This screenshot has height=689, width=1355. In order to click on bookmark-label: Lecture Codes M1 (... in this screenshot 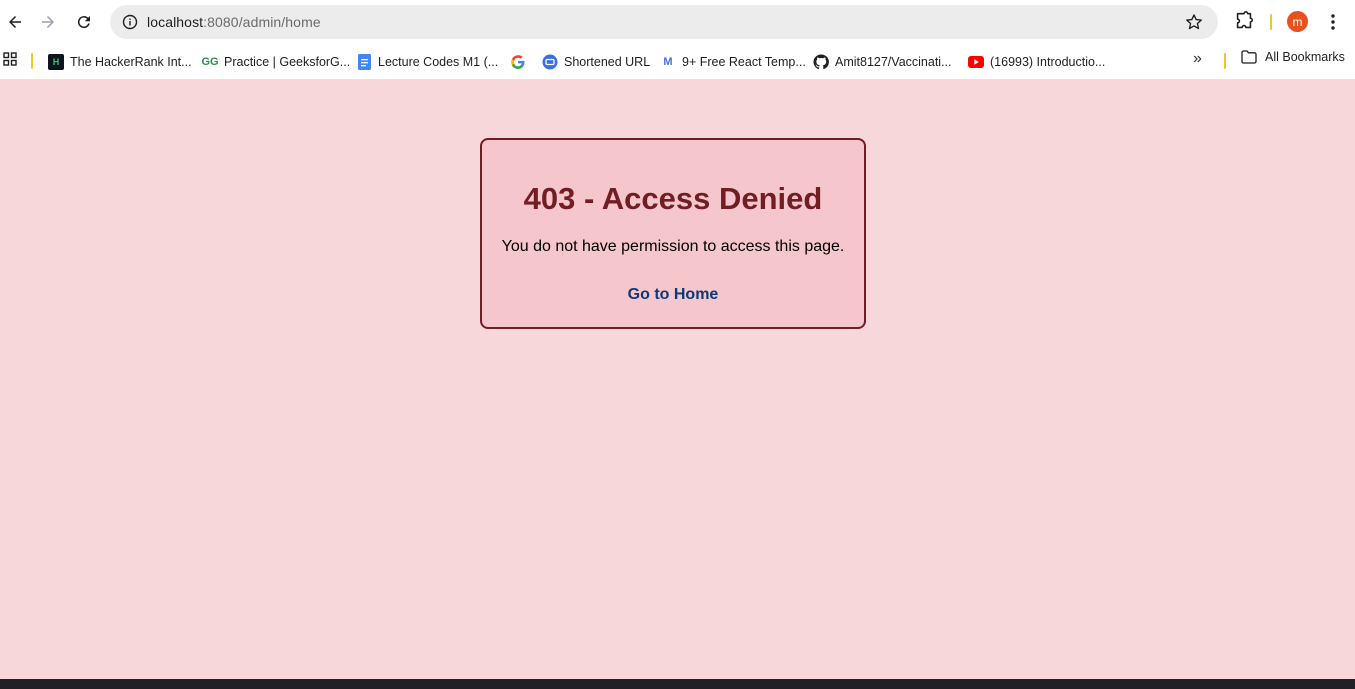, I will do `click(438, 62)`.